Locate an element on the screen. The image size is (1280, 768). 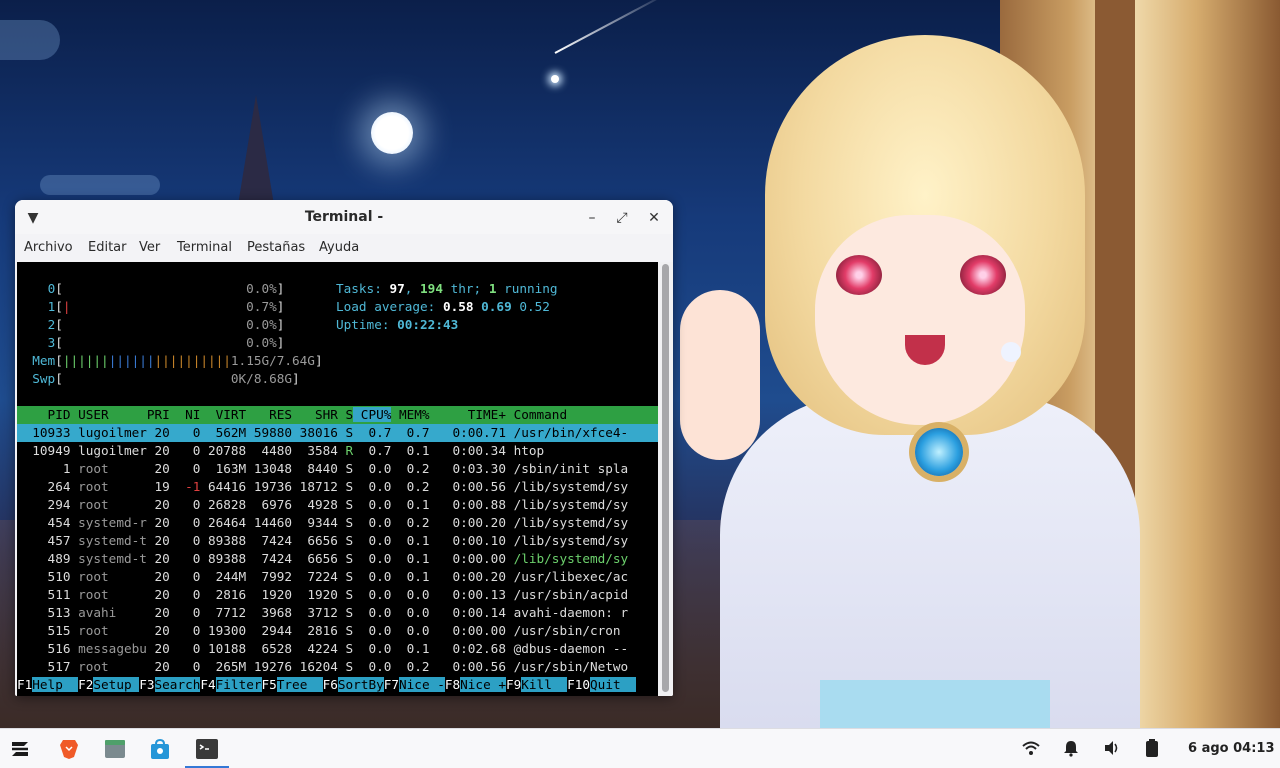
cell-mem: 0.2 is located at coordinates (410, 486).